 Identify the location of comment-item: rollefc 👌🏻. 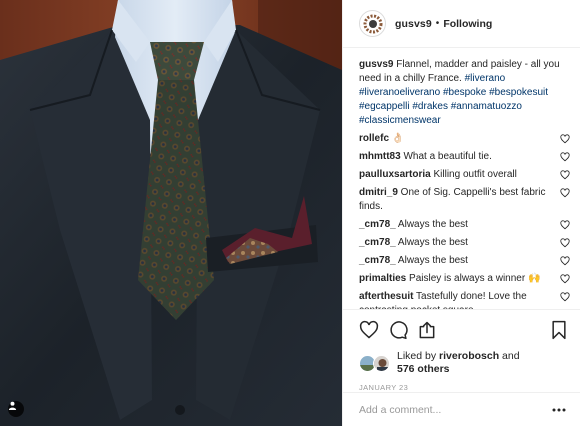
(464, 139).